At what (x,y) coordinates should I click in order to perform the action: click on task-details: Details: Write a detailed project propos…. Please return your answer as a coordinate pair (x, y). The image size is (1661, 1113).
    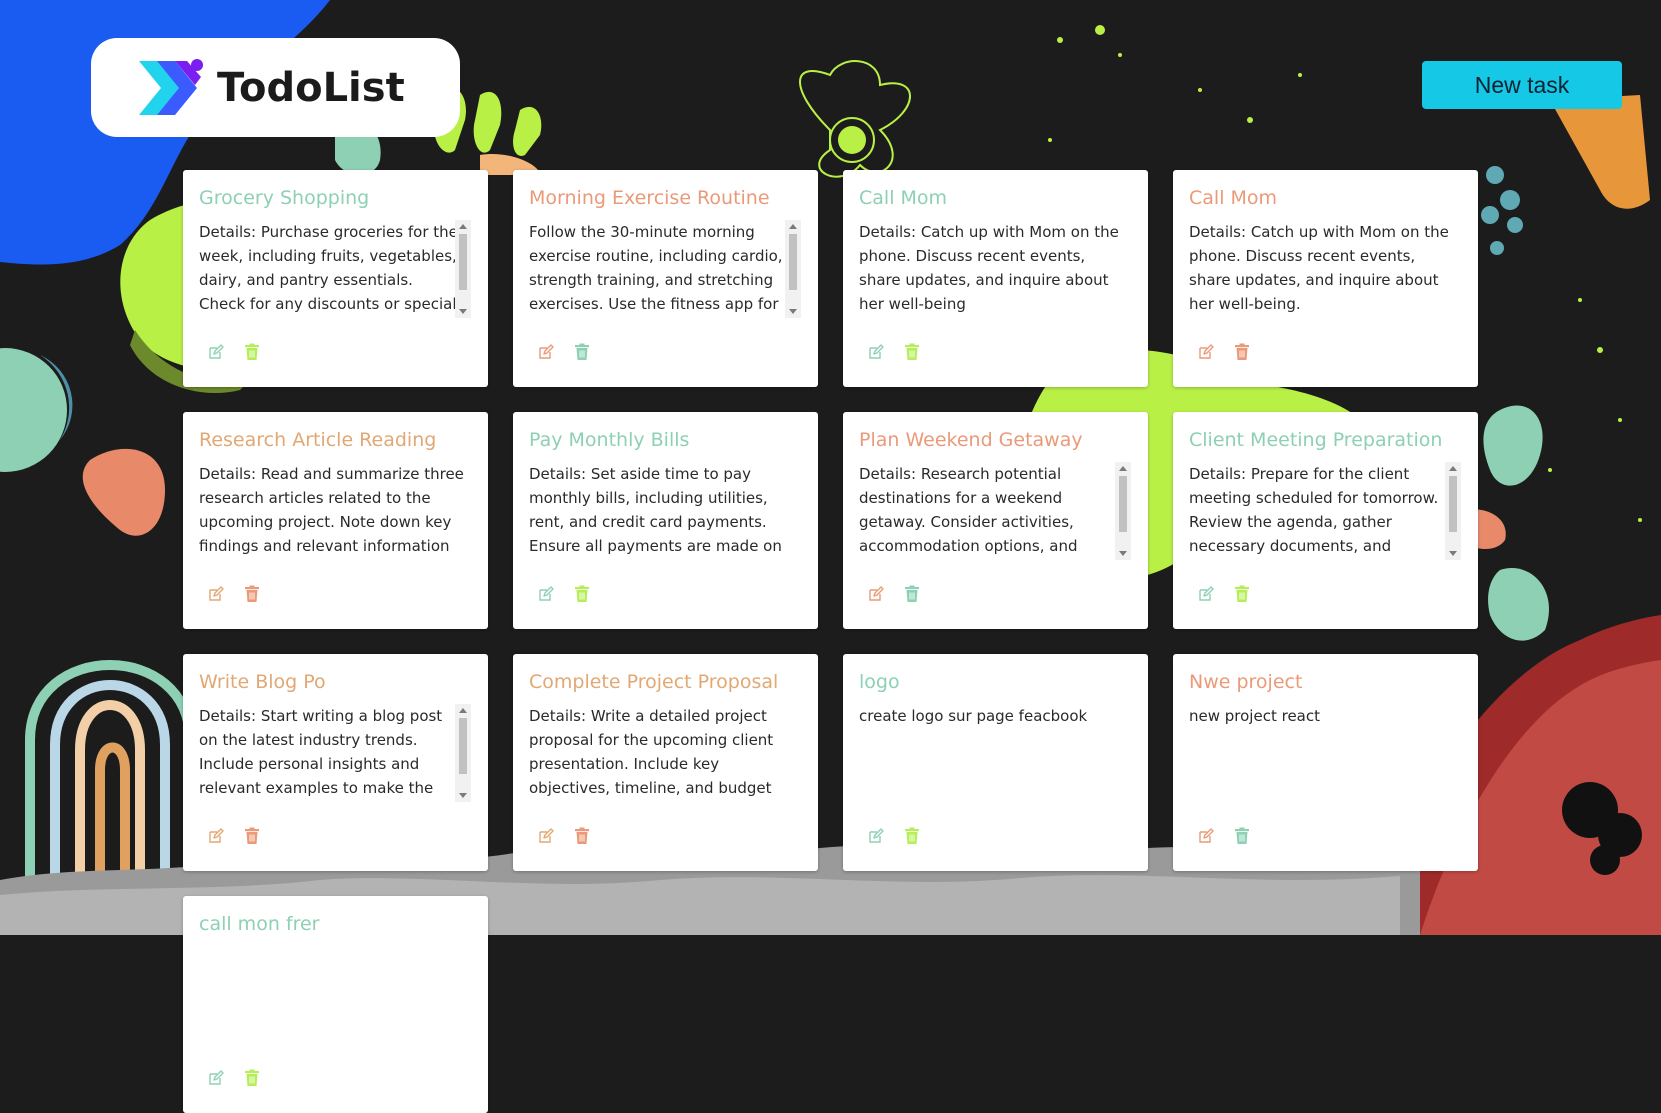
    Looking at the image, I should click on (651, 752).